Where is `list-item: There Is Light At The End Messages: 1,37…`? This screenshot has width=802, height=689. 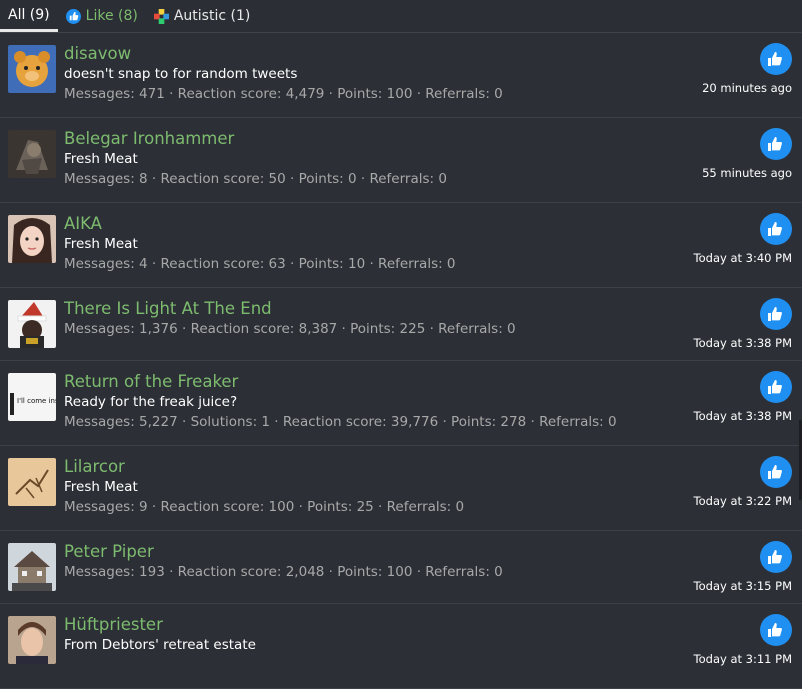
list-item: There Is Light At The End Messages: 1,37… is located at coordinates (401, 324).